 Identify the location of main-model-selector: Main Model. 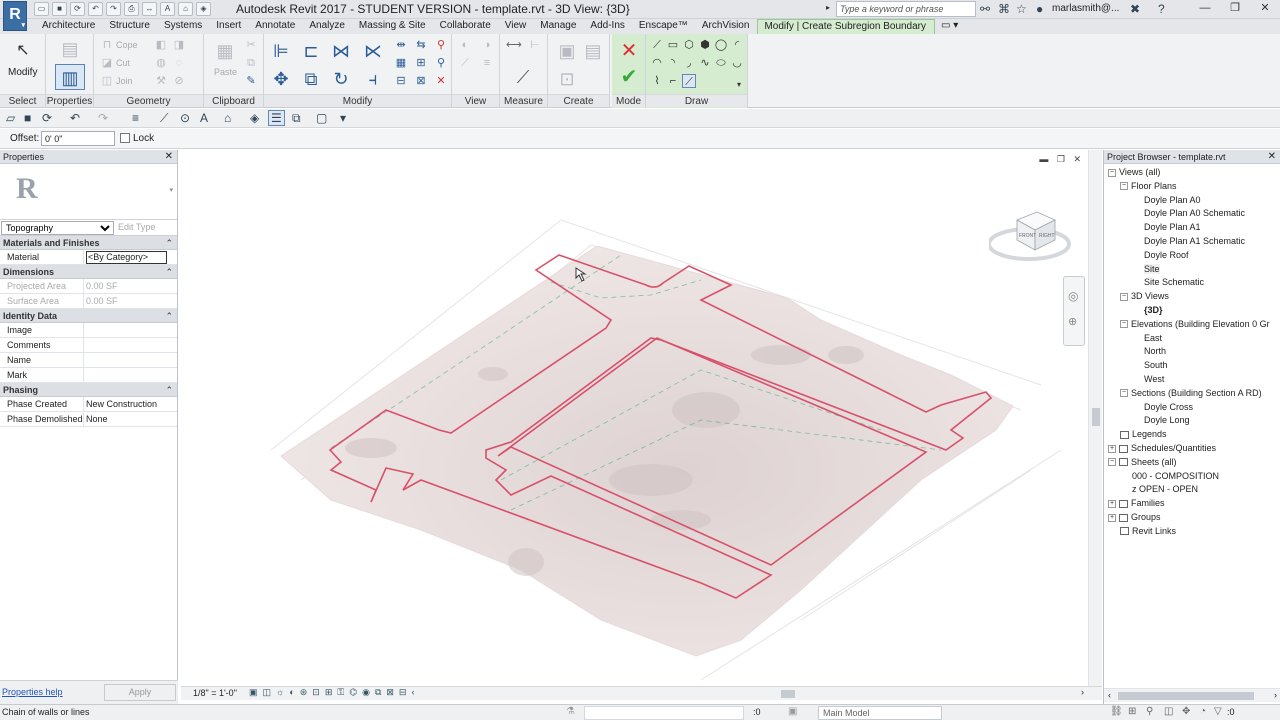
(880, 713).